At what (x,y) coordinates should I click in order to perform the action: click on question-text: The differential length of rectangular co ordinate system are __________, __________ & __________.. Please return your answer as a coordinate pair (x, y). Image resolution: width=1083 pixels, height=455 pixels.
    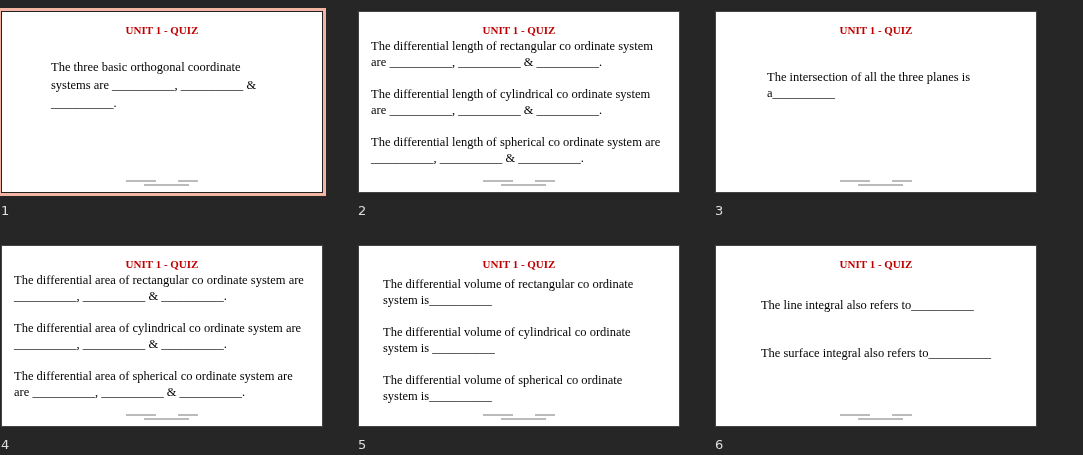
    Looking at the image, I should click on (512, 54).